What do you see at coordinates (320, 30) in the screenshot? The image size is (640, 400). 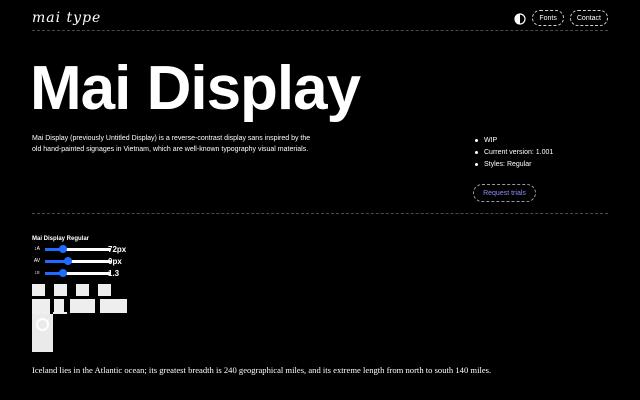 I see `header-divider` at bounding box center [320, 30].